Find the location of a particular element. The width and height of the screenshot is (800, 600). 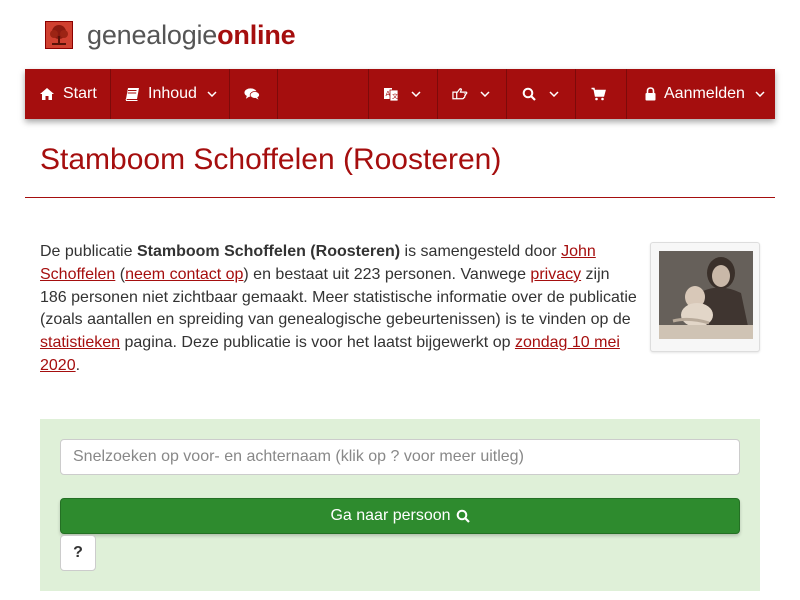

nav-inhoud-label: Inhoud is located at coordinates (172, 93).